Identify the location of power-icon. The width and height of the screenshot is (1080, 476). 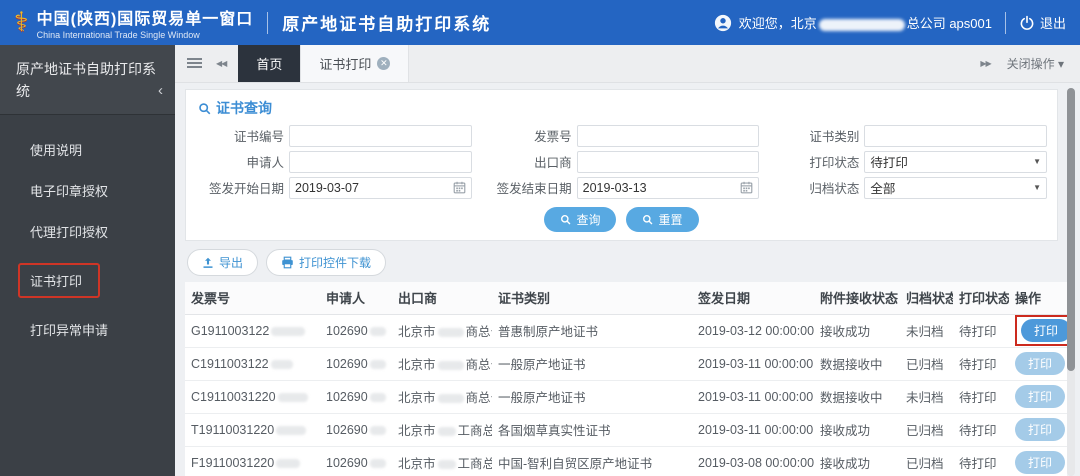
(1027, 23).